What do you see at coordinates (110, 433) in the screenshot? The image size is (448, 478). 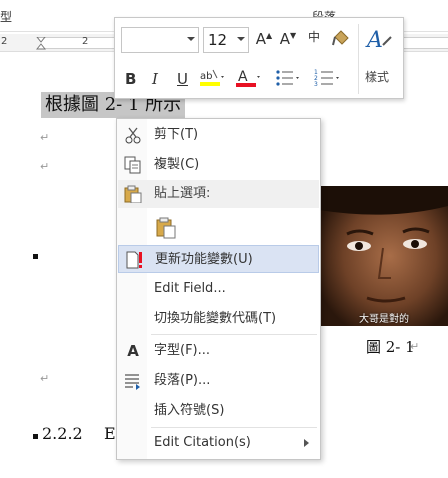 I see `section-heading-text: E` at bounding box center [110, 433].